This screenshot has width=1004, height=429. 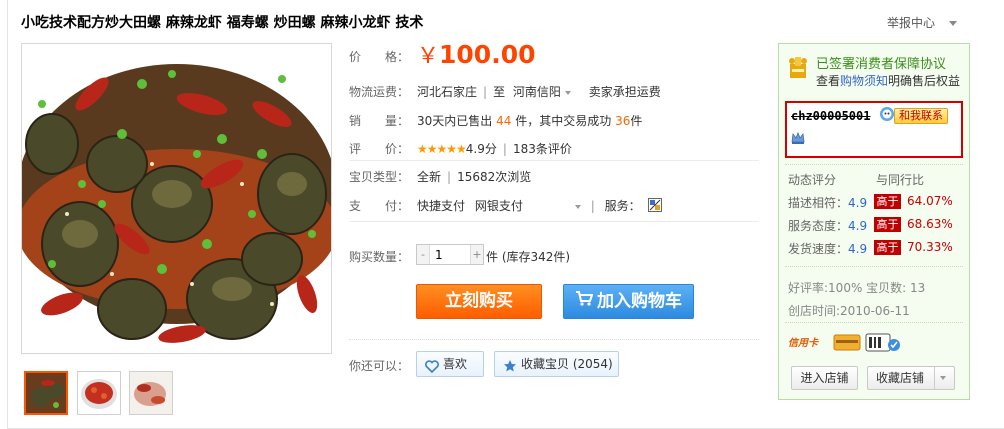 I want to click on price-amount: 100.00, so click(x=487, y=54).